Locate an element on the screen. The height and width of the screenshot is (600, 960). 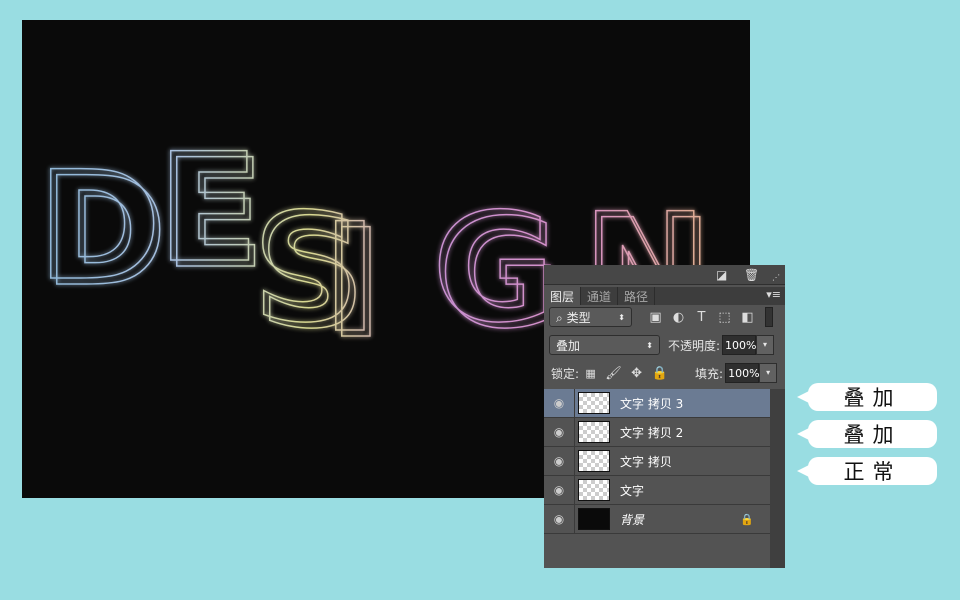
opacity-label: 不透明度: is located at coordinates (694, 345).